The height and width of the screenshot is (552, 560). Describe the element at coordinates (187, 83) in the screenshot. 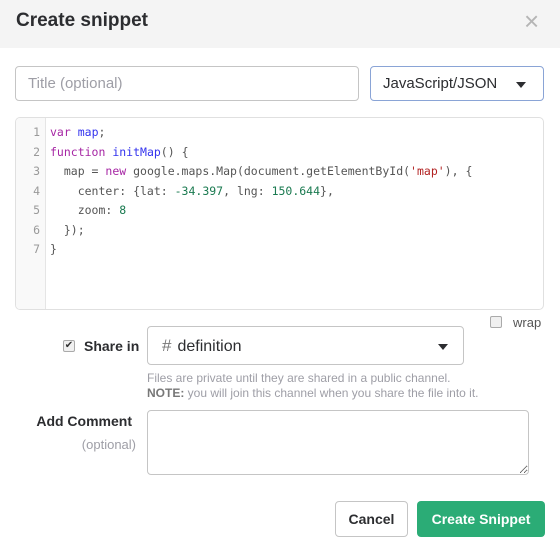

I see `title-input` at that location.